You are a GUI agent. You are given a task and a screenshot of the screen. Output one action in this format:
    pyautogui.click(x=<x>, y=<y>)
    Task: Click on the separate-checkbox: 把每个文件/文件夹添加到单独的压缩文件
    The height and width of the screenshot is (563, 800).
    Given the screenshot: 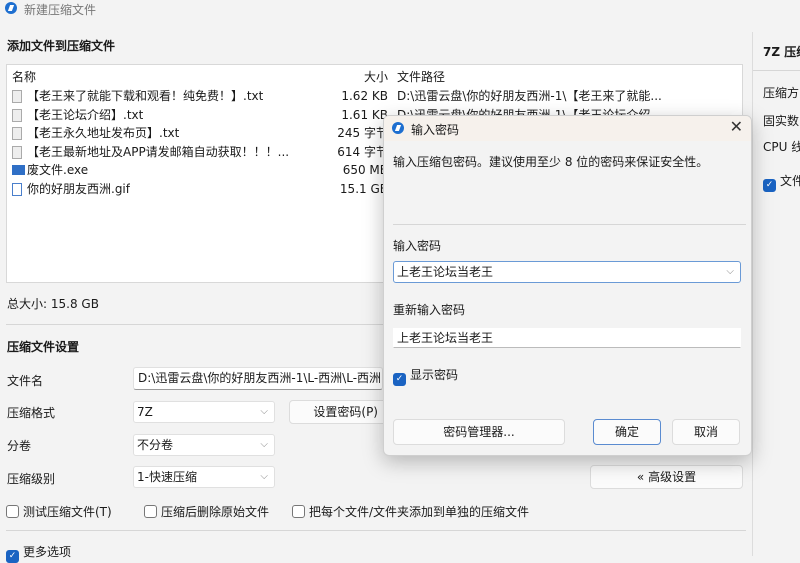 What is the action you would take?
    pyautogui.click(x=410, y=511)
    